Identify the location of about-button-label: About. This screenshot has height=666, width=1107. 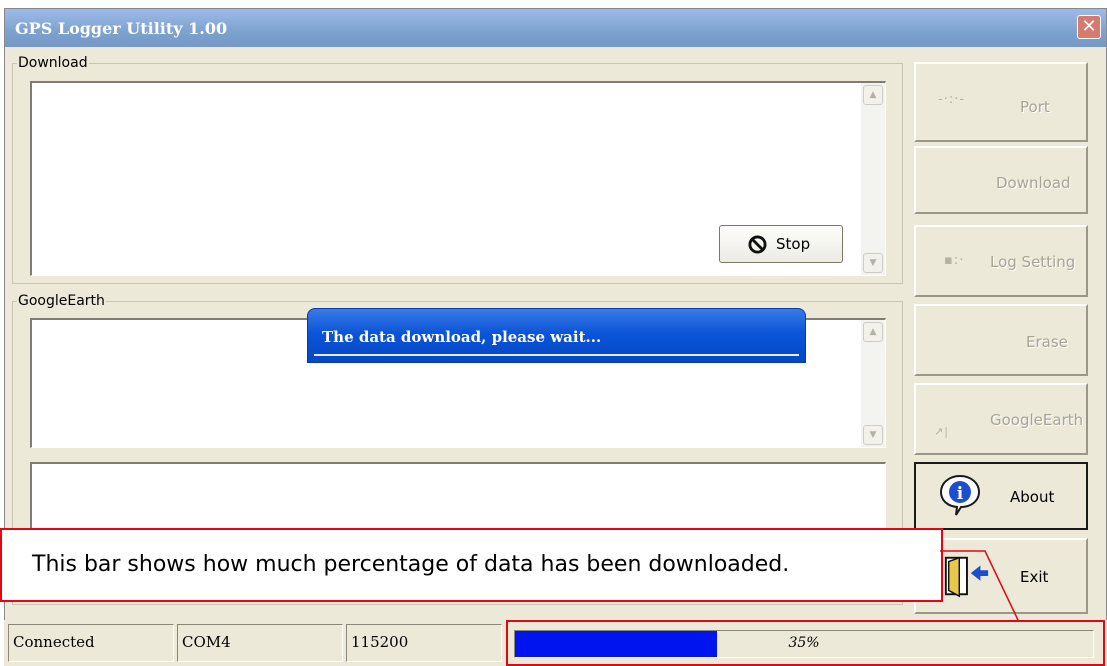
(1032, 497).